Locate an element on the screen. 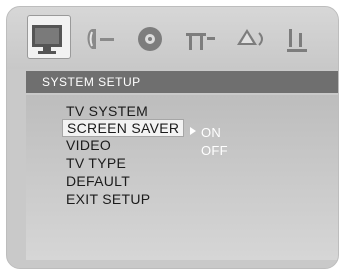  menu-item-label: TV TYPE is located at coordinates (96, 163).